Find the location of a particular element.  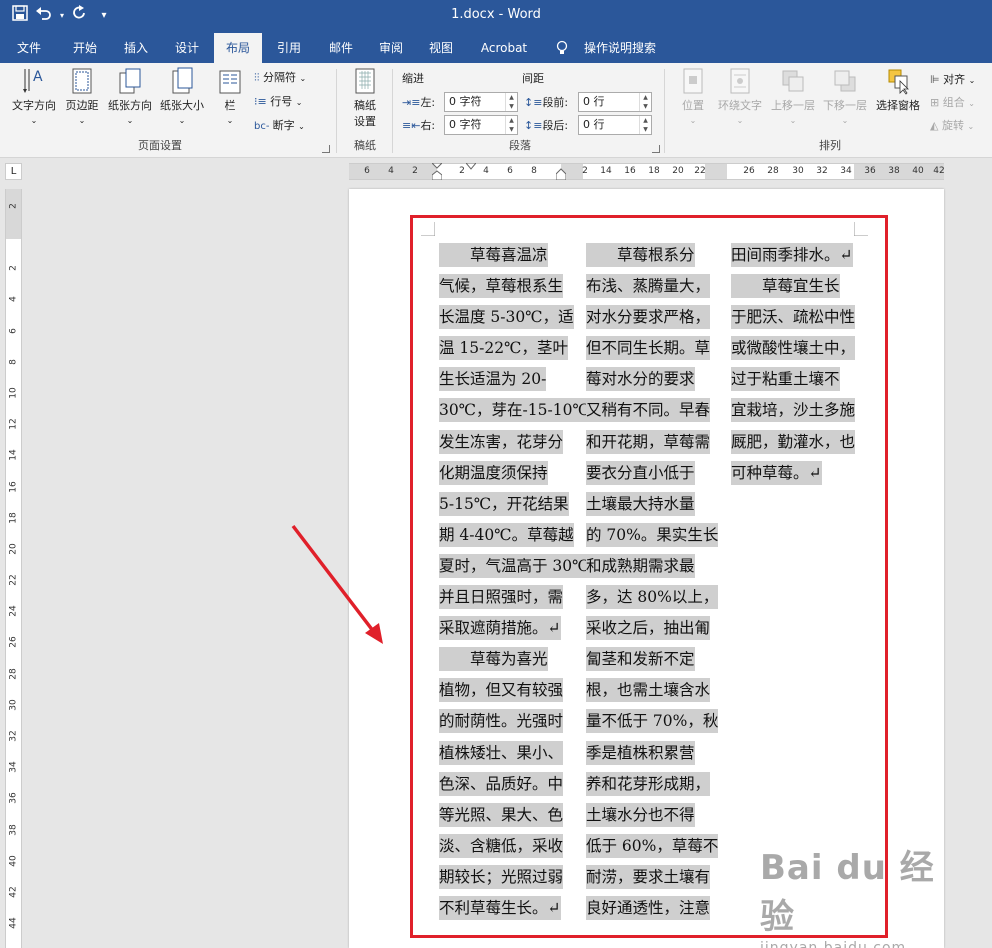

wrap-text-button: 环绕文字 ⌄ is located at coordinates (740, 96).